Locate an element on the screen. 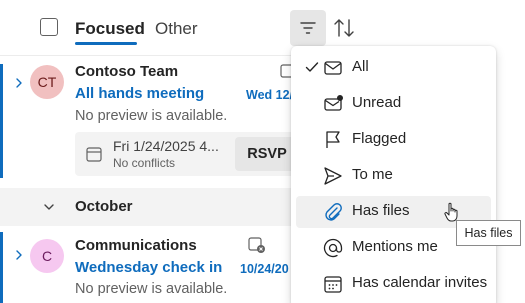 Image resolution: width=525 pixels, height=303 pixels. paperclip-icon is located at coordinates (333, 212).